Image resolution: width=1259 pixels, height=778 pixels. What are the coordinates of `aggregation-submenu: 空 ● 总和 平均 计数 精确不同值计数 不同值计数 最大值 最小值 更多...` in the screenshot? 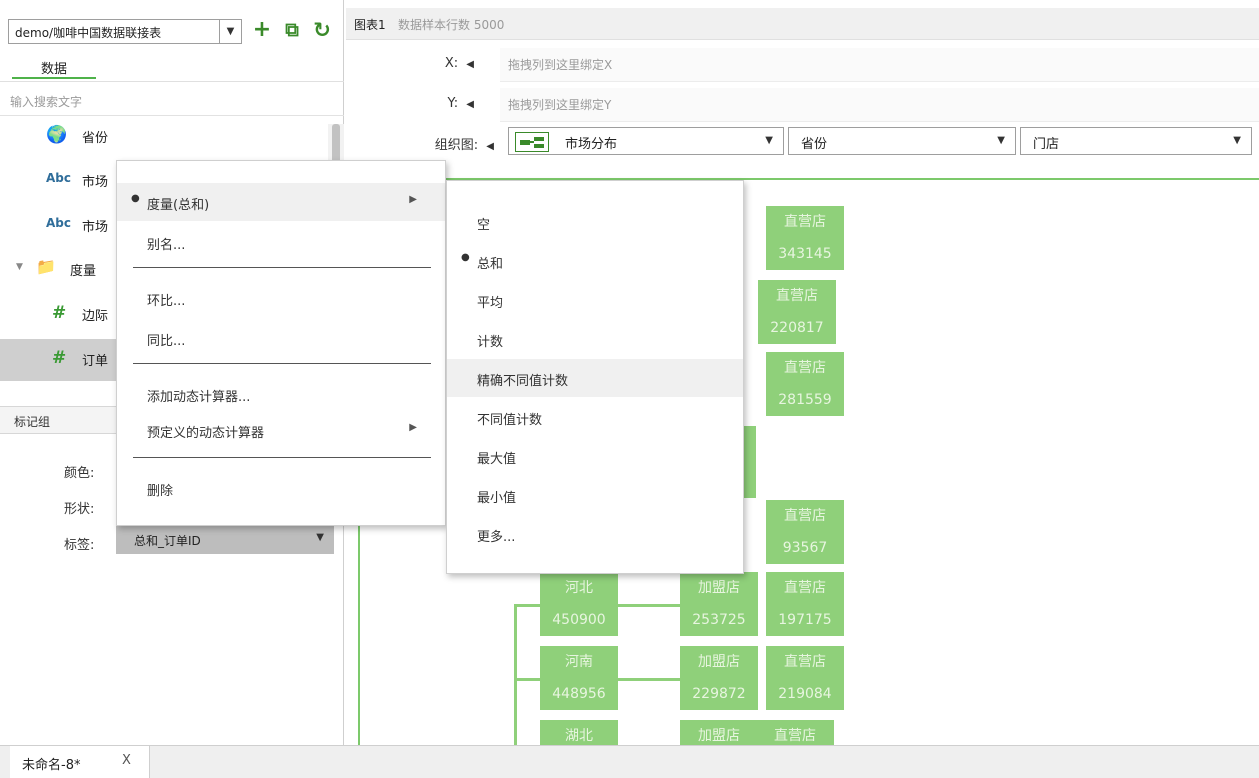 It's located at (595, 377).